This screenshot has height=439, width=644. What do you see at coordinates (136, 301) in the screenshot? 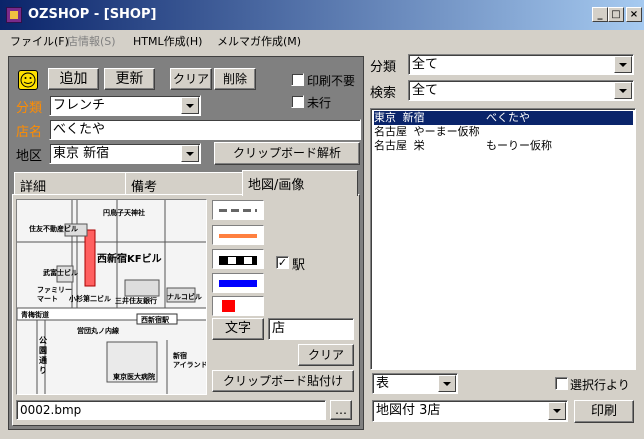
I see `map-label-mitsui: 三井住友銀行` at bounding box center [136, 301].